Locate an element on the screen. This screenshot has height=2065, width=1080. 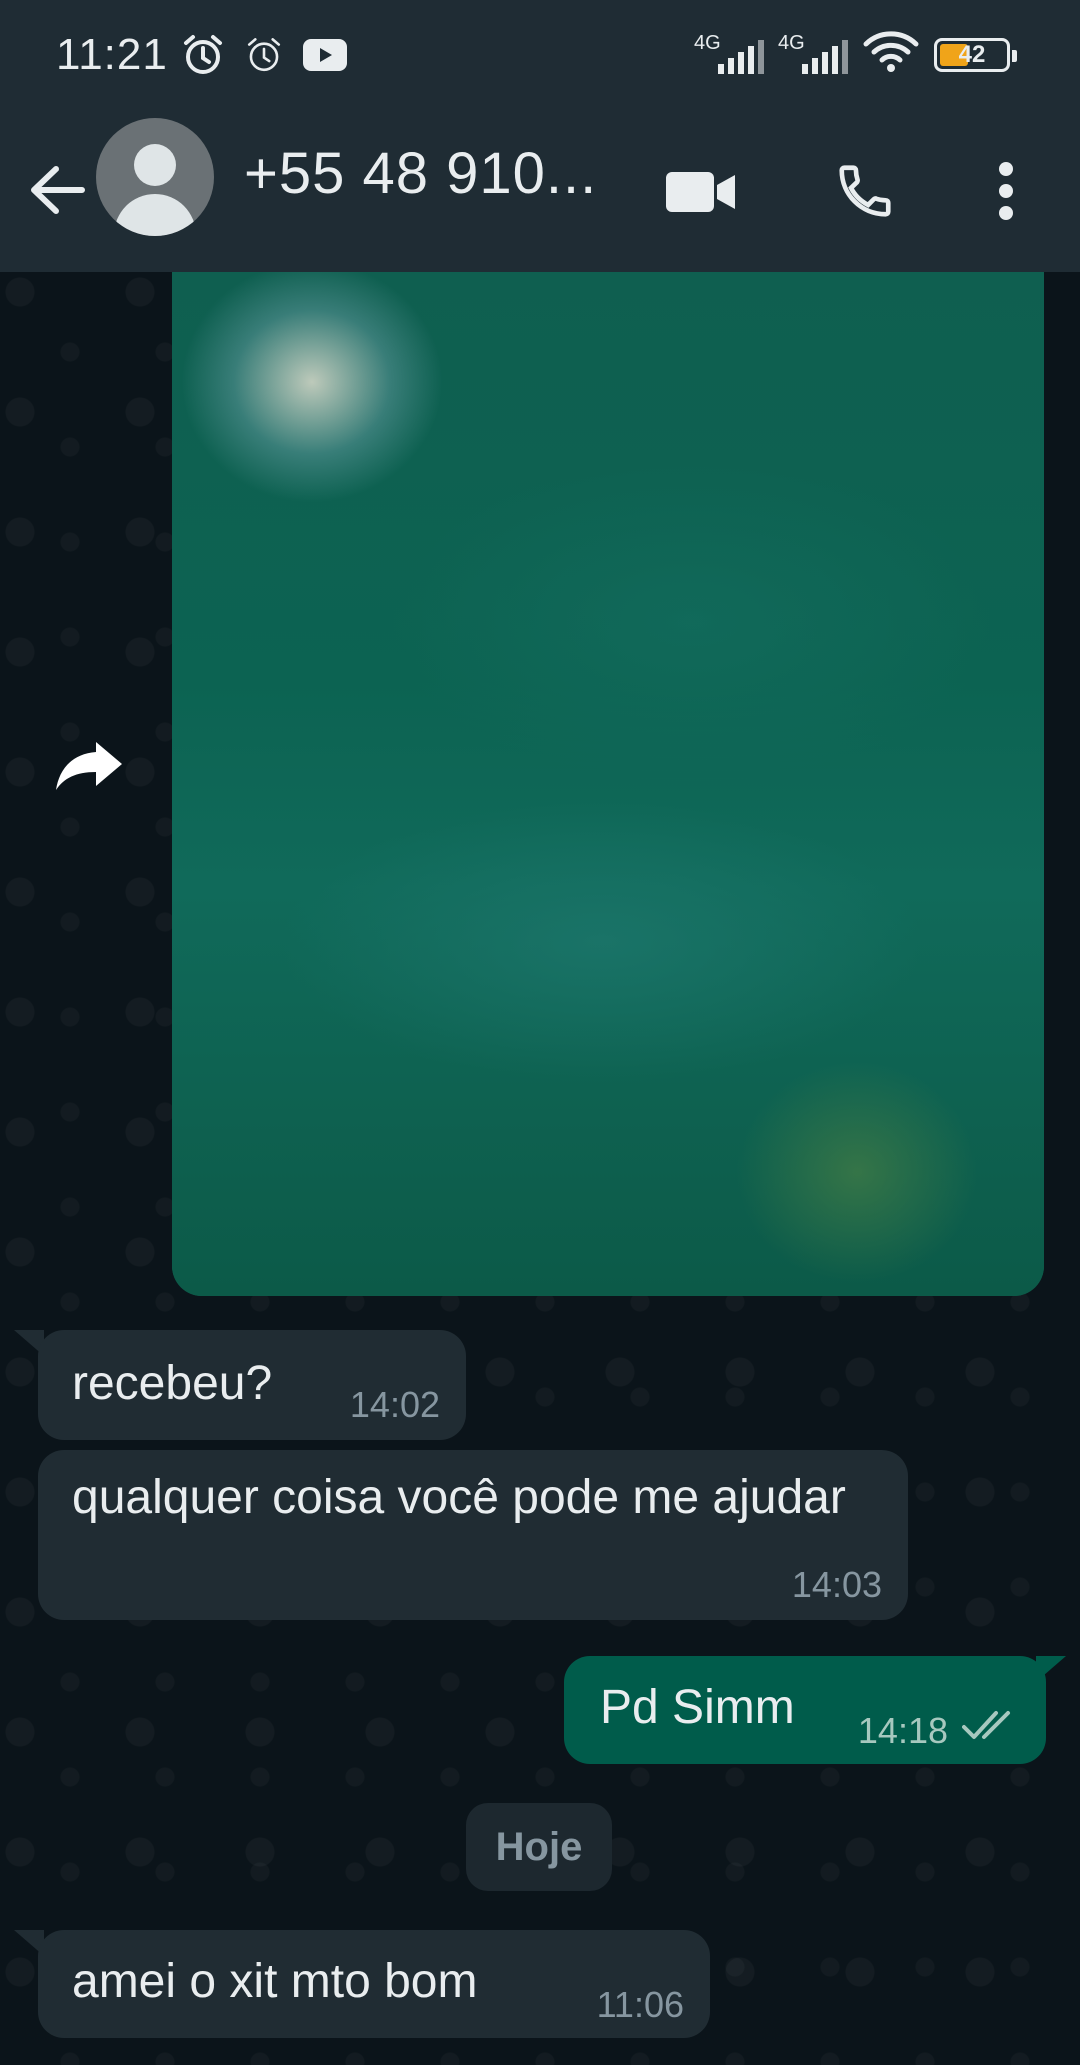
forward-button is located at coordinates (92, 771).